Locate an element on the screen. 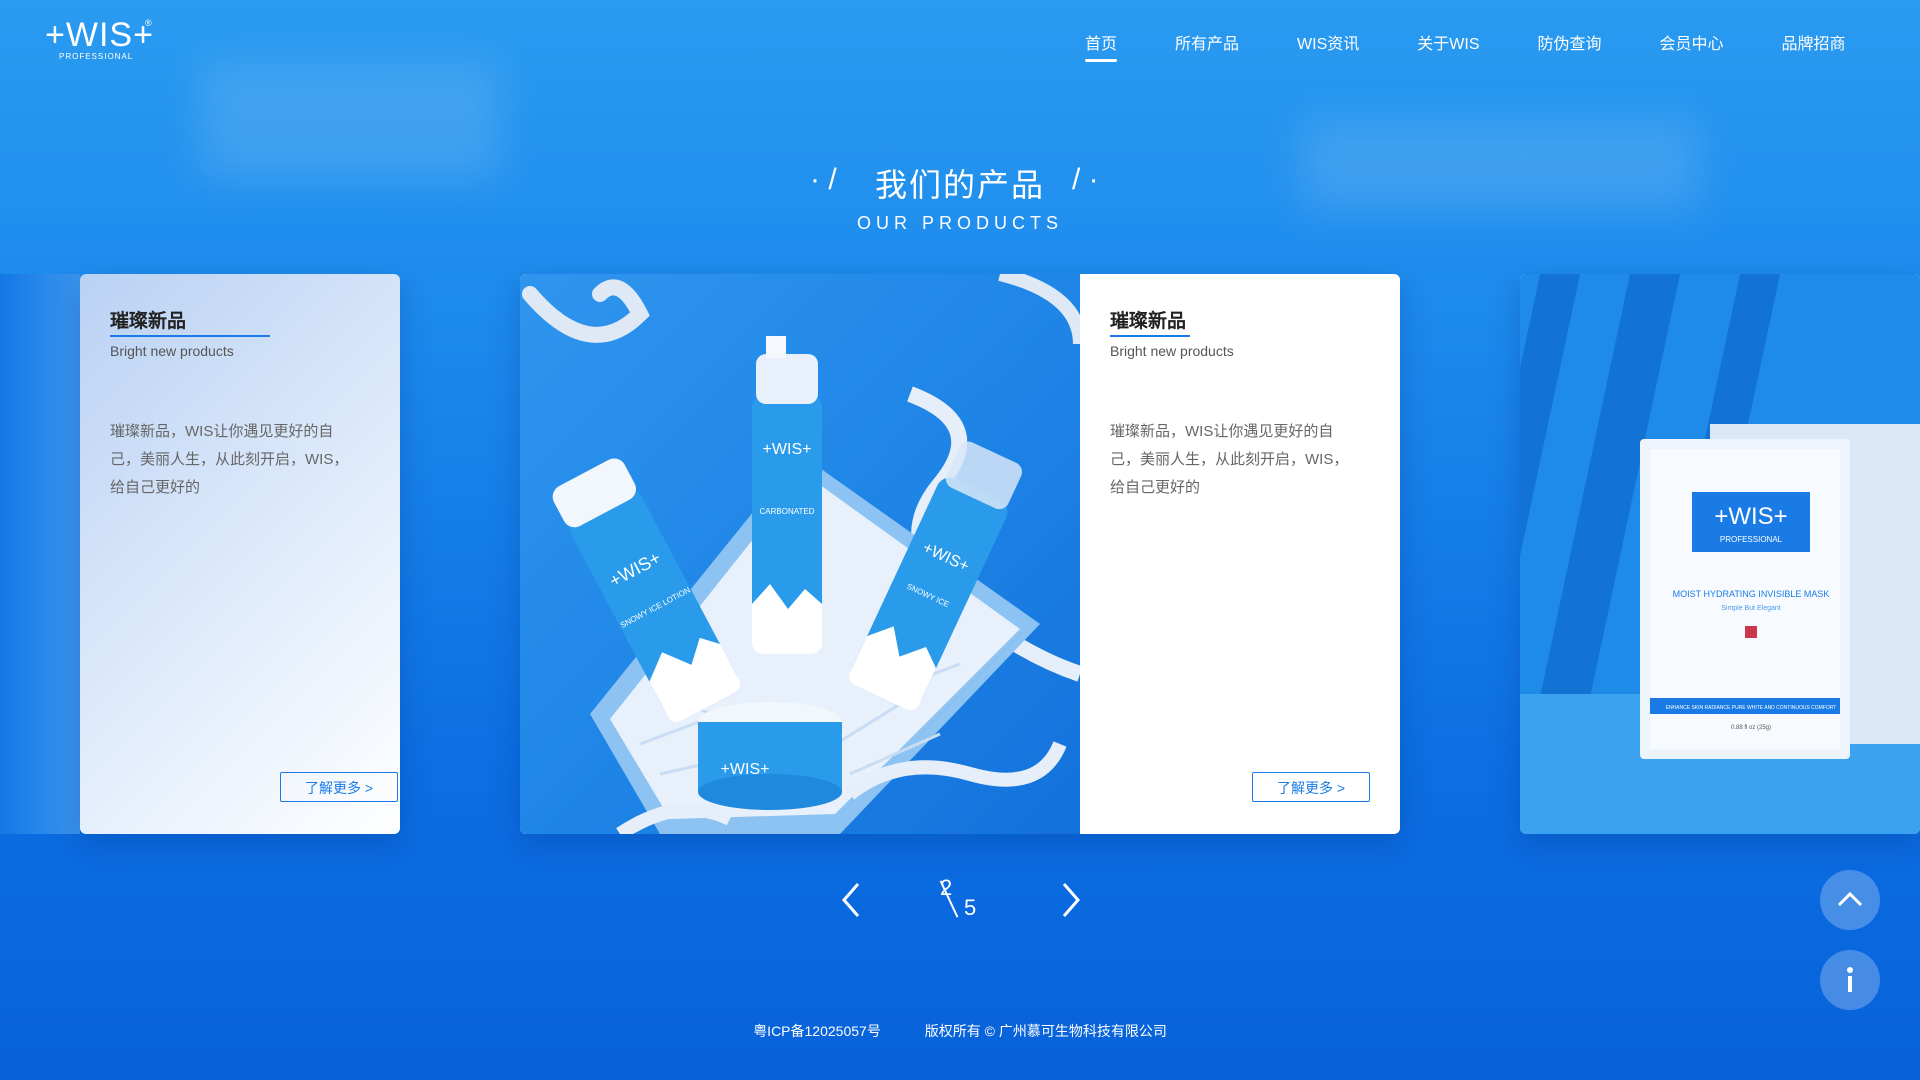  copyright-text: 版权所有 © 广州慕可生物科技有限公司 is located at coordinates (1045, 1031).